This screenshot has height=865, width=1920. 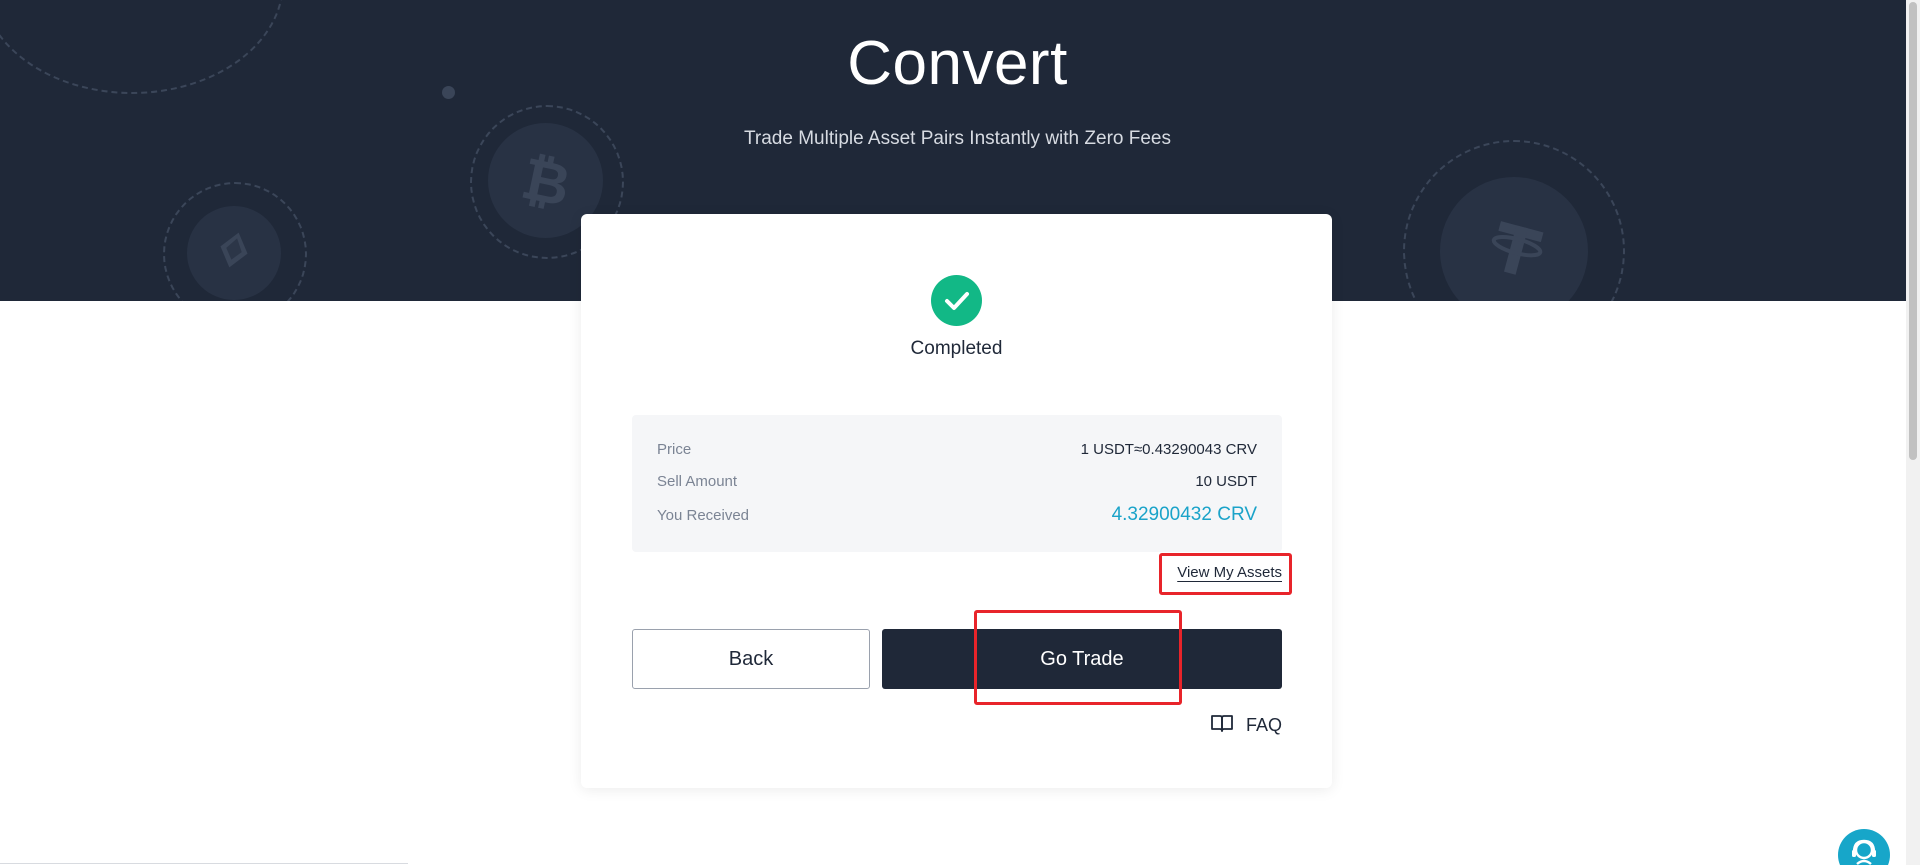 I want to click on summary-value: 10 USDT, so click(x=1226, y=481).